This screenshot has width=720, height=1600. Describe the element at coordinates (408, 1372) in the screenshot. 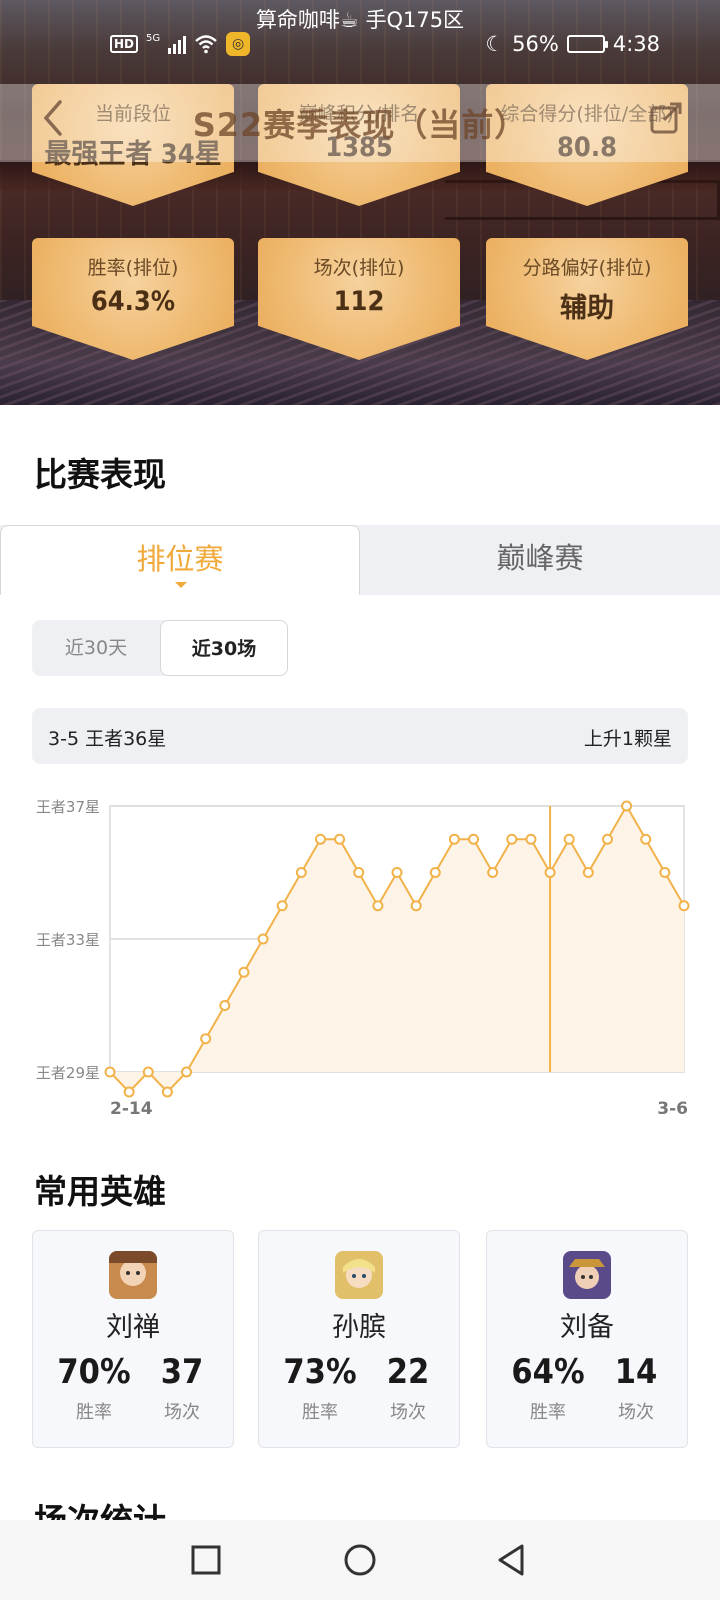

I see `games-value: 22` at that location.